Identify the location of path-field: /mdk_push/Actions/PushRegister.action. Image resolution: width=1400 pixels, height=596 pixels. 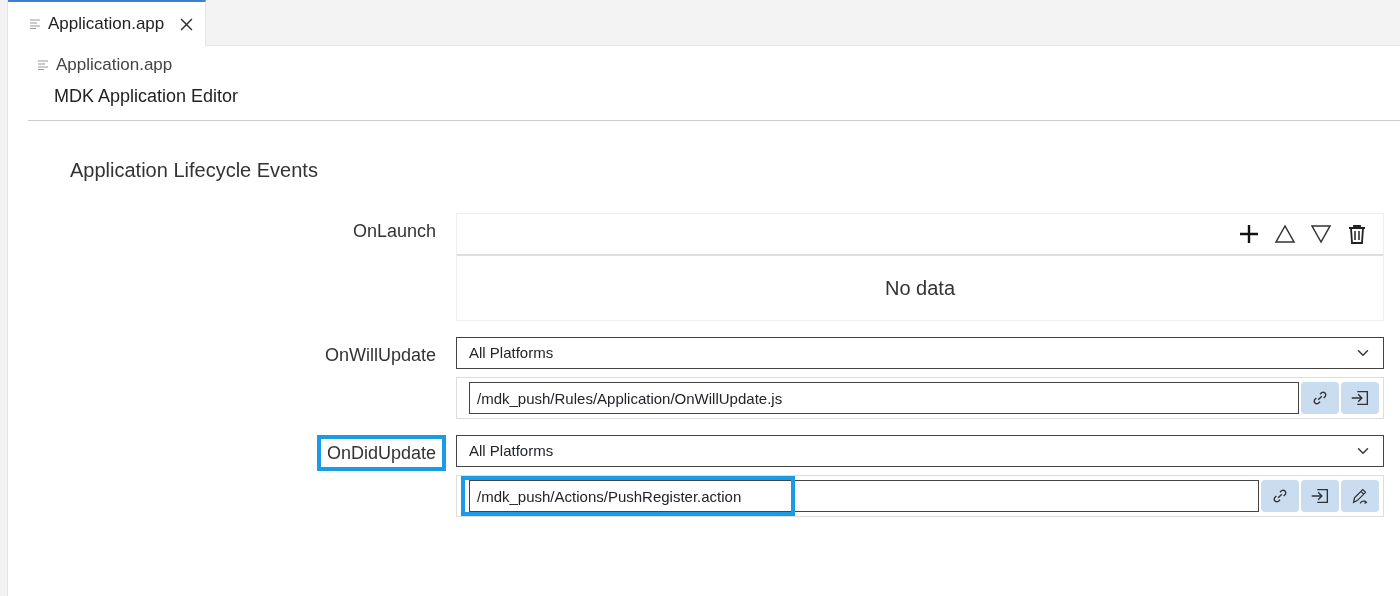
(864, 496).